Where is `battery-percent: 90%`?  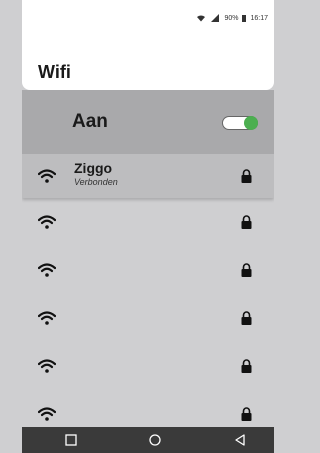 battery-percent: 90% is located at coordinates (231, 18).